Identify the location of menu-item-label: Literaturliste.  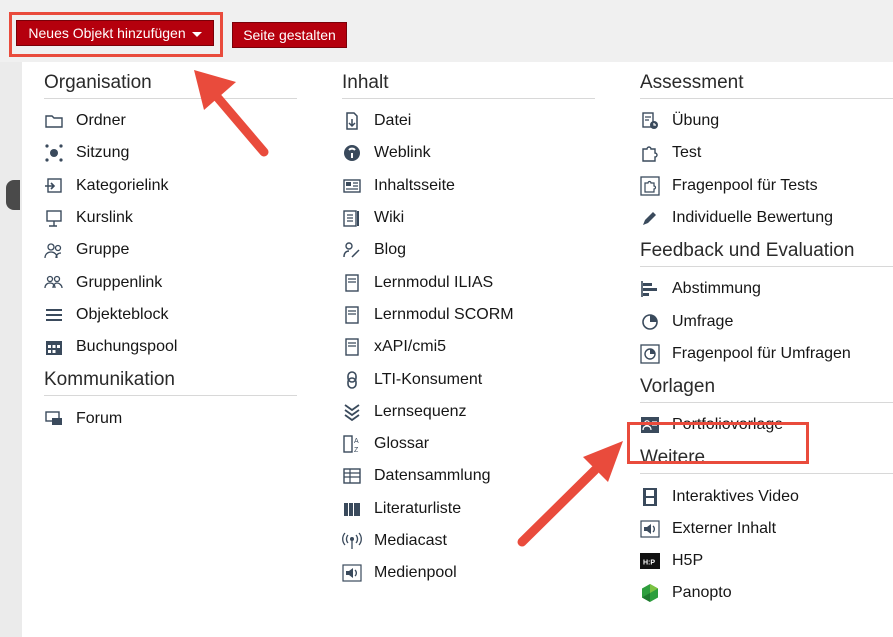
(418, 508).